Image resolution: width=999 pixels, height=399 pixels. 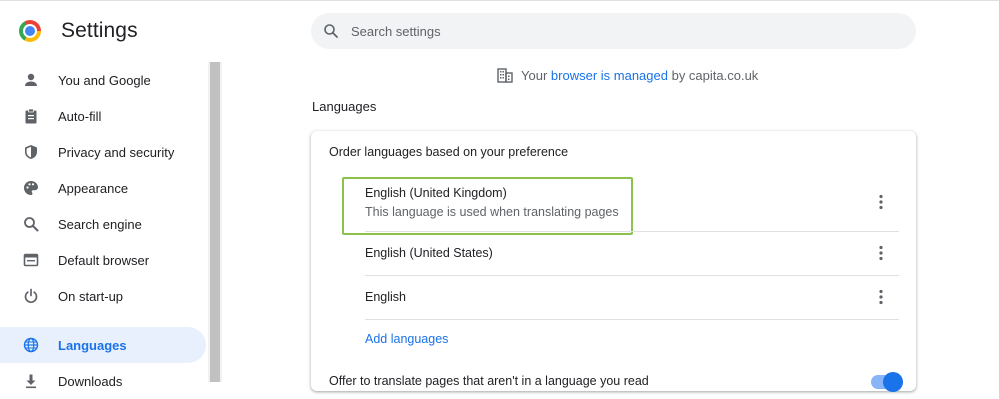 I want to click on section-title-languages: Languages, so click(x=344, y=106).